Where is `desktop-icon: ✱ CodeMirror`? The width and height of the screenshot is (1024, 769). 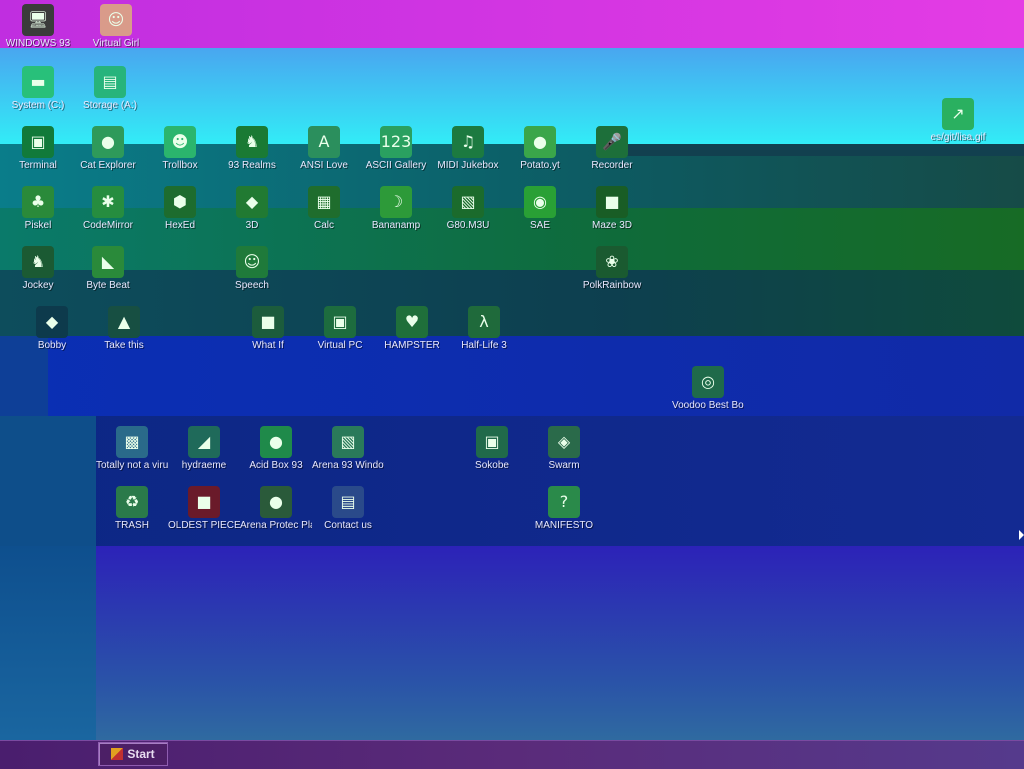 desktop-icon: ✱ CodeMirror is located at coordinates (108, 214).